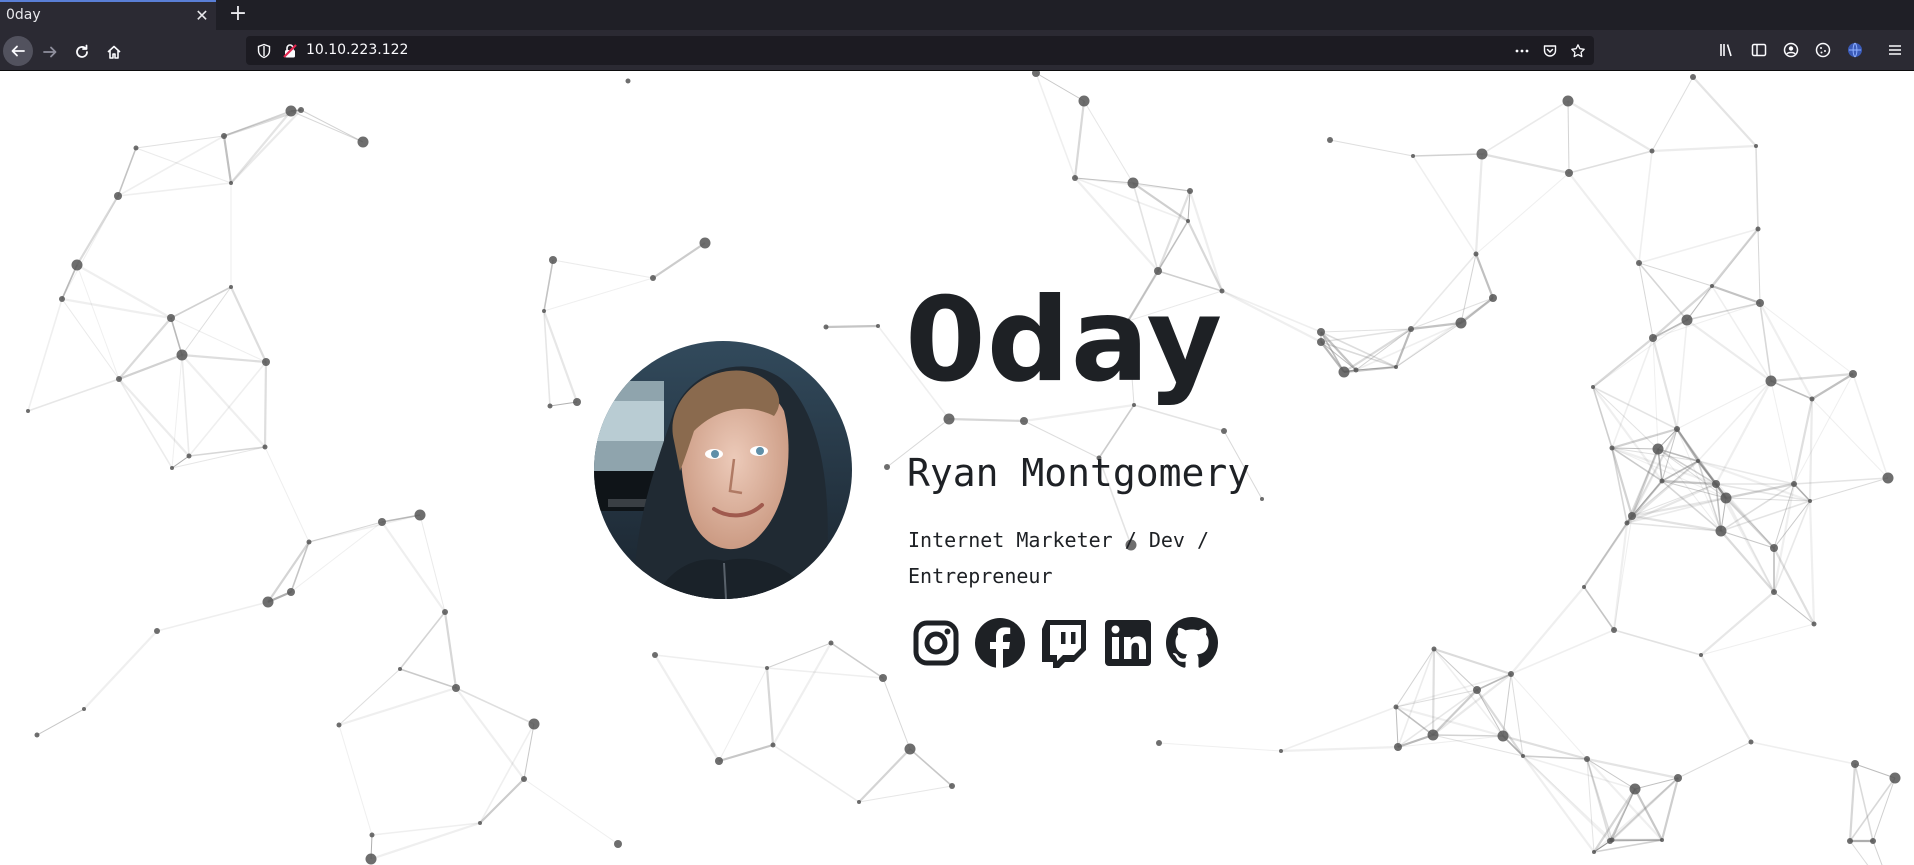 Image resolution: width=1914 pixels, height=865 pixels. I want to click on arrow-right-icon, so click(50, 52).